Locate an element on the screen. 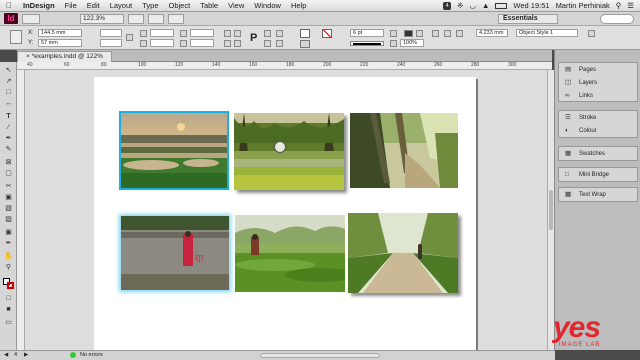  hand-tool-icon: ✋ is located at coordinates (8, 257).